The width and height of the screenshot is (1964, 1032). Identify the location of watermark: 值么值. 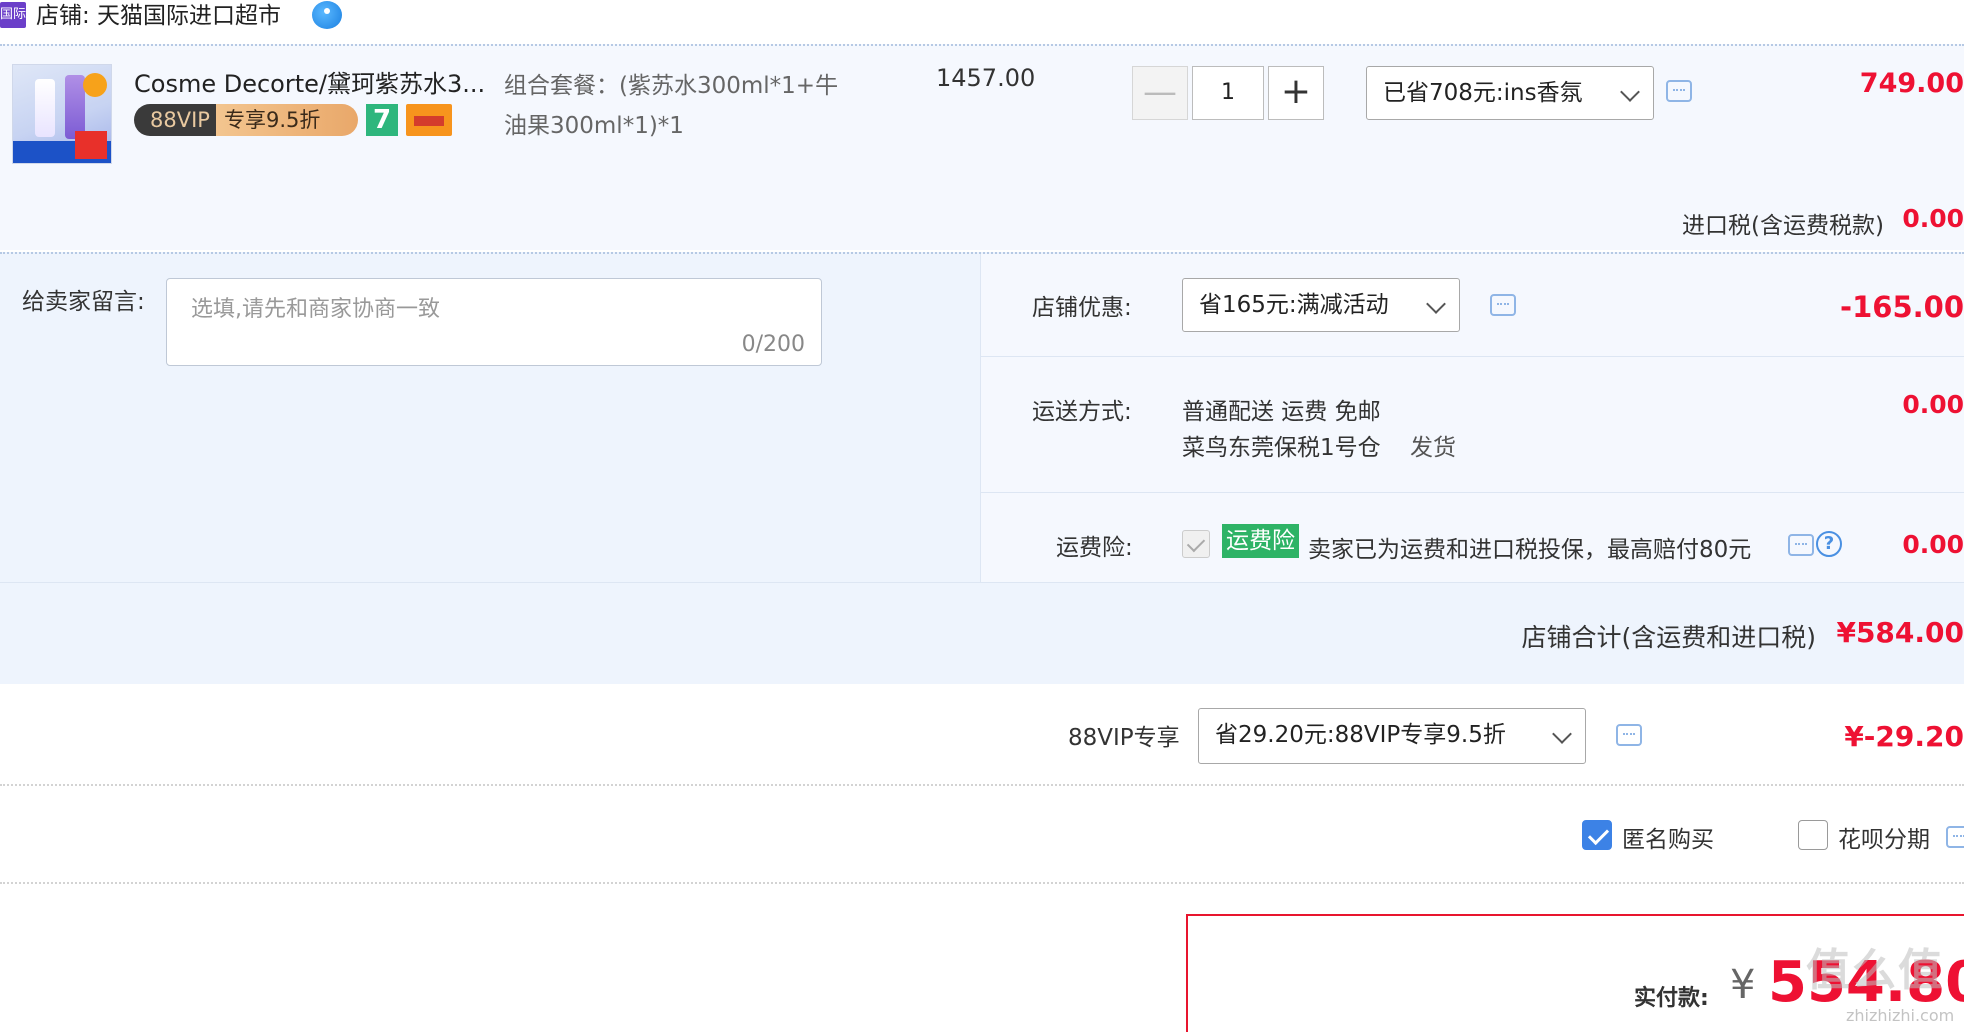
(1875, 970).